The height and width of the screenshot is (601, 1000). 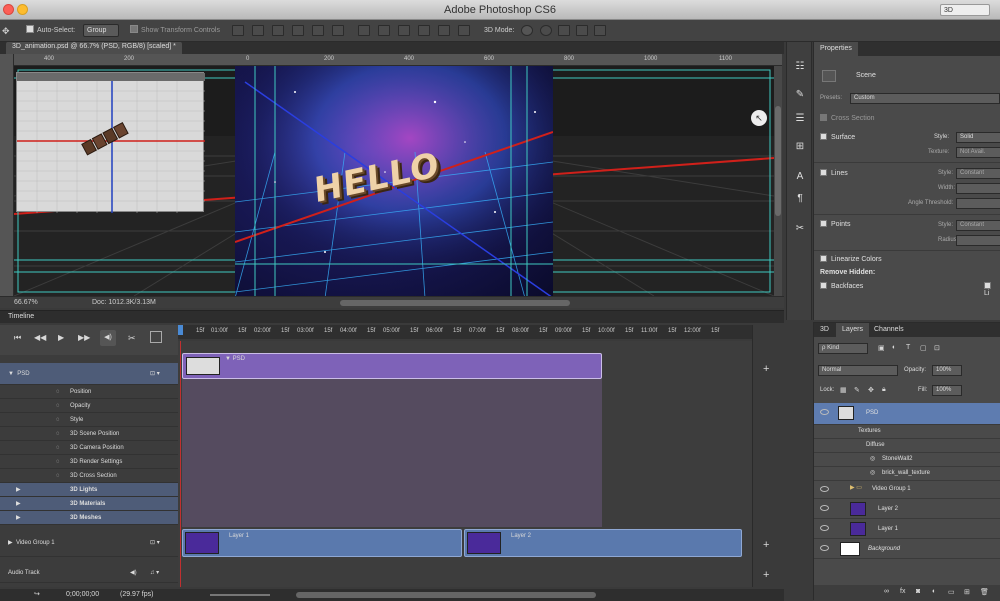 What do you see at coordinates (364, 30) in the screenshot?
I see `distribute-top-button` at bounding box center [364, 30].